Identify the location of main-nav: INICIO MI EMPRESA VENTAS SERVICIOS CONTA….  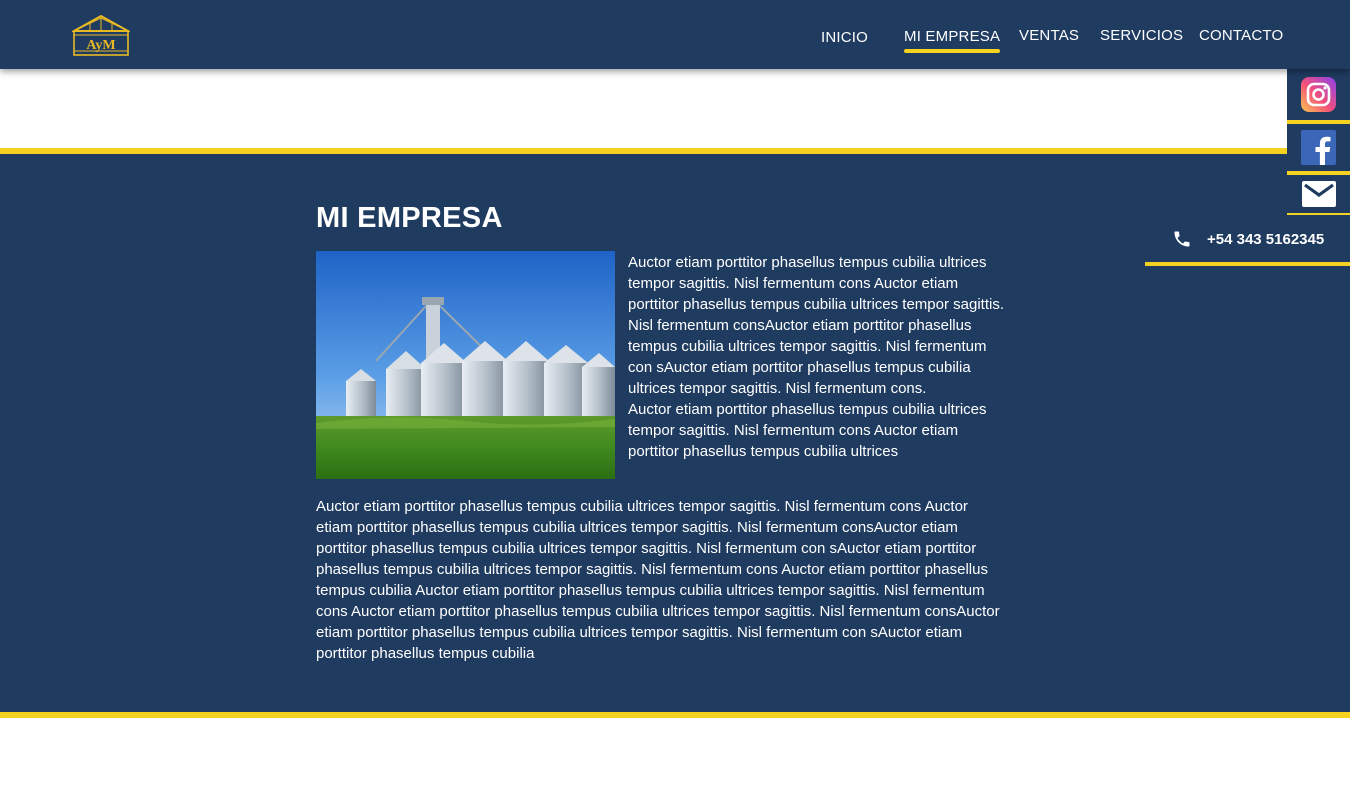
(675, 34).